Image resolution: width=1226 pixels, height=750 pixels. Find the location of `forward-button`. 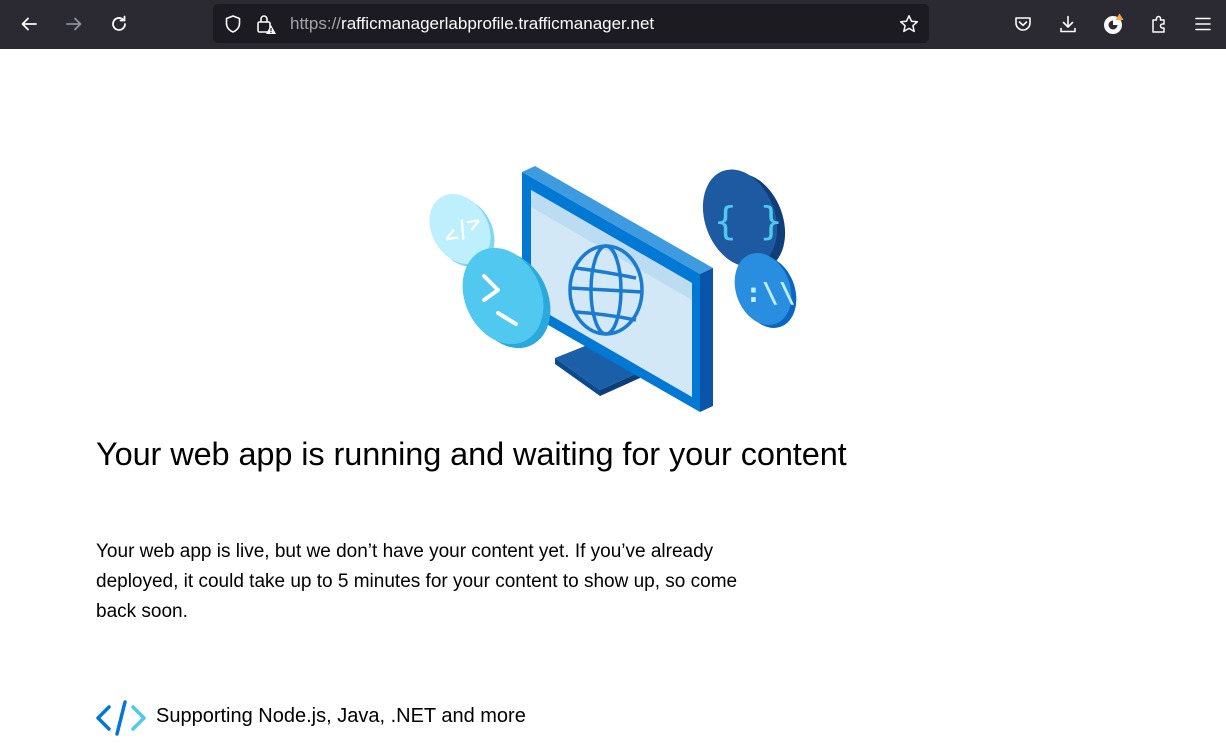

forward-button is located at coordinates (74, 24).